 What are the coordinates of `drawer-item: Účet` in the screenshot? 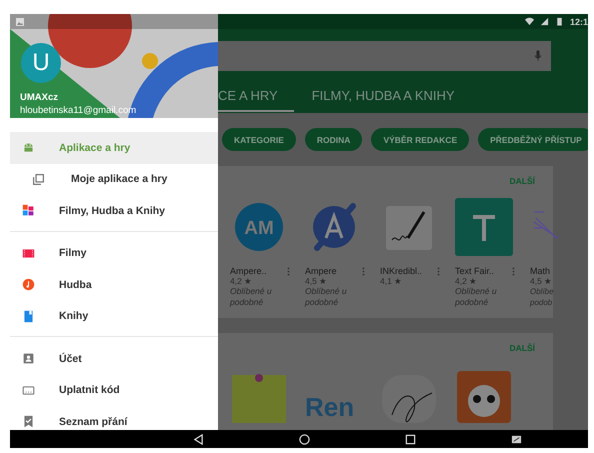 It's located at (114, 358).